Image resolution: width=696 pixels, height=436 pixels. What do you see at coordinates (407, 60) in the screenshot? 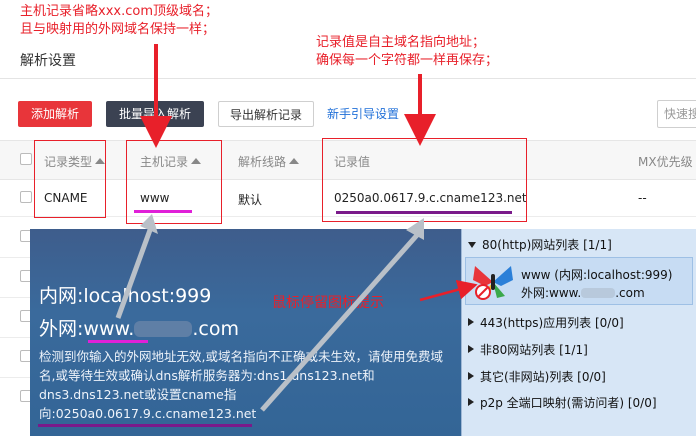
I see `annotation-value-note-line2: 确保每一个字符都一样再保存；` at bounding box center [407, 60].